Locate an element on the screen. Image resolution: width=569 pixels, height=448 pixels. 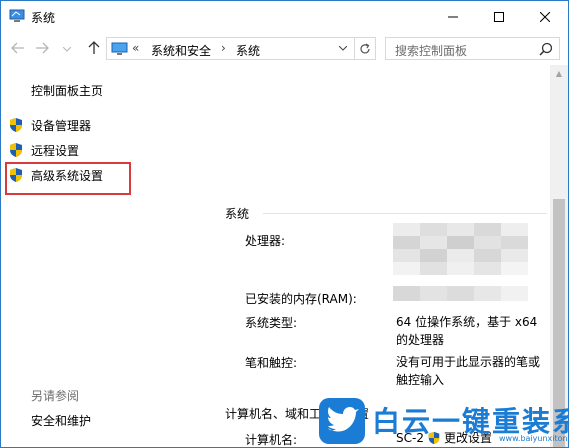
processor-label: 处理器: is located at coordinates (265, 241).